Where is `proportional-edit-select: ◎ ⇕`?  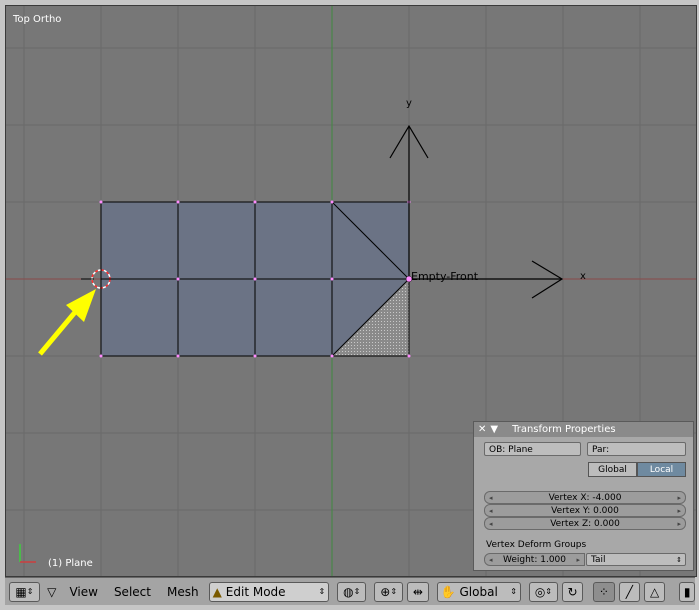
proportional-edit-select: ◎ ⇕ is located at coordinates (543, 591).